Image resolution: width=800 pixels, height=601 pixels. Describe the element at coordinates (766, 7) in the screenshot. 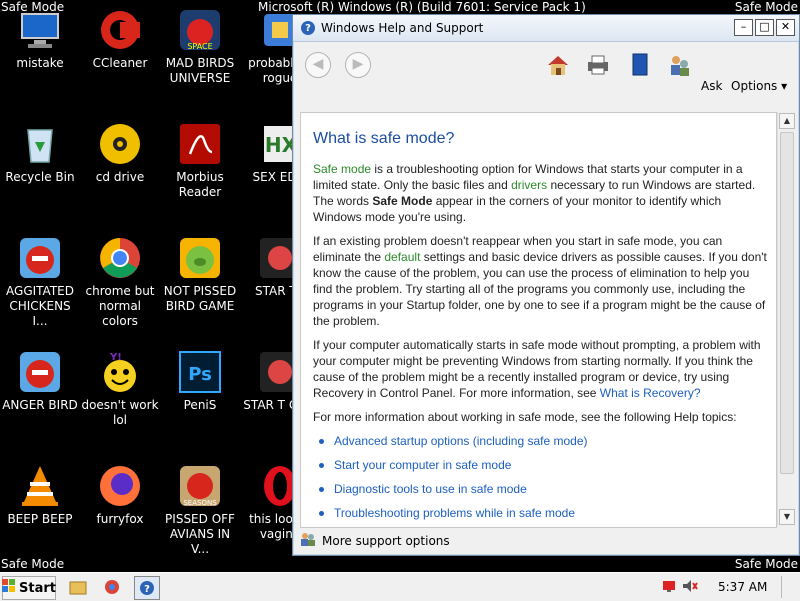

I see `safe-mode-label-top-right: Safe Mode` at that location.